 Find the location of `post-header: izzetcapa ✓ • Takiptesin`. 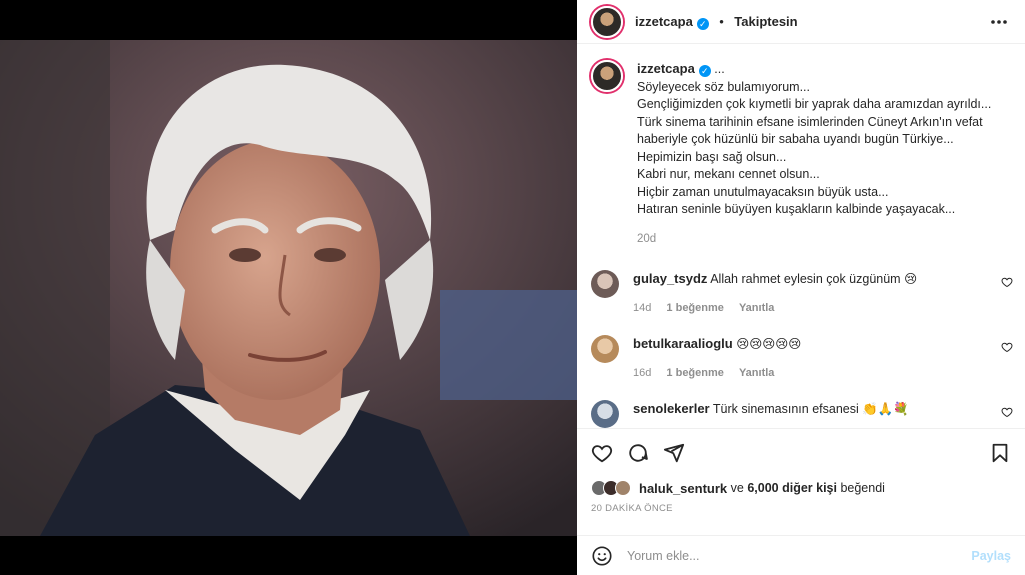

post-header: izzetcapa ✓ • Takiptesin is located at coordinates (801, 22).